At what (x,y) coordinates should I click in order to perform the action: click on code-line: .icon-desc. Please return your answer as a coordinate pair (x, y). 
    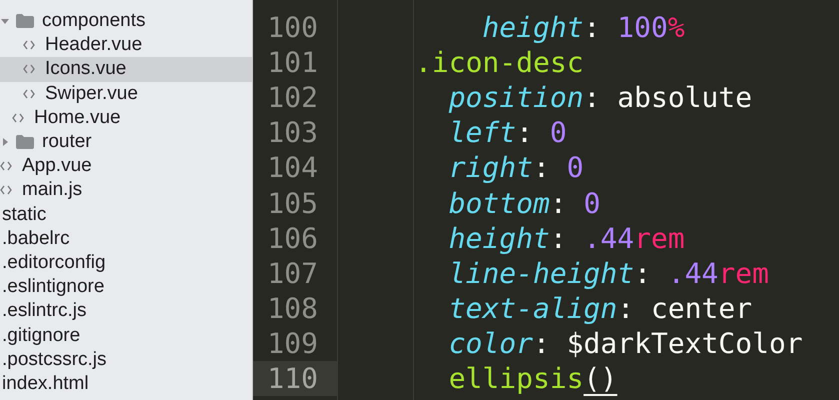
    Looking at the image, I should click on (499, 63).